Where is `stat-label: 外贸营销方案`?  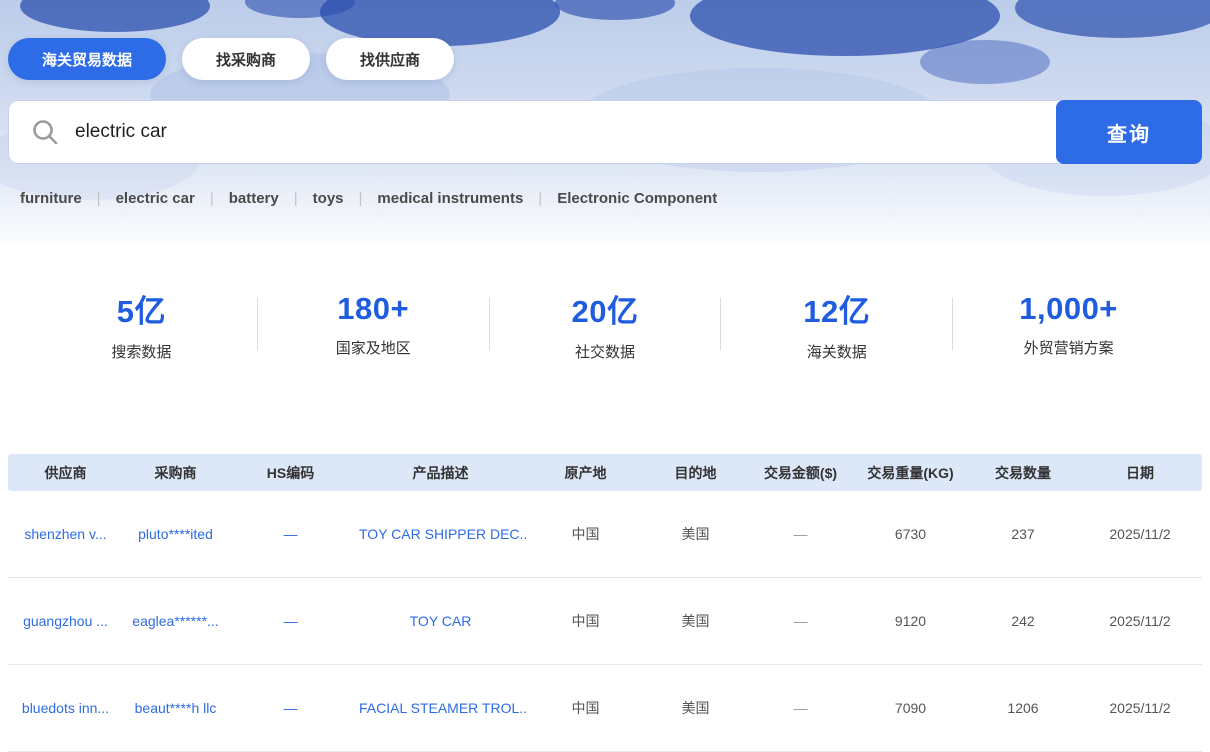
stat-label: 外贸营销方案 is located at coordinates (1068, 348).